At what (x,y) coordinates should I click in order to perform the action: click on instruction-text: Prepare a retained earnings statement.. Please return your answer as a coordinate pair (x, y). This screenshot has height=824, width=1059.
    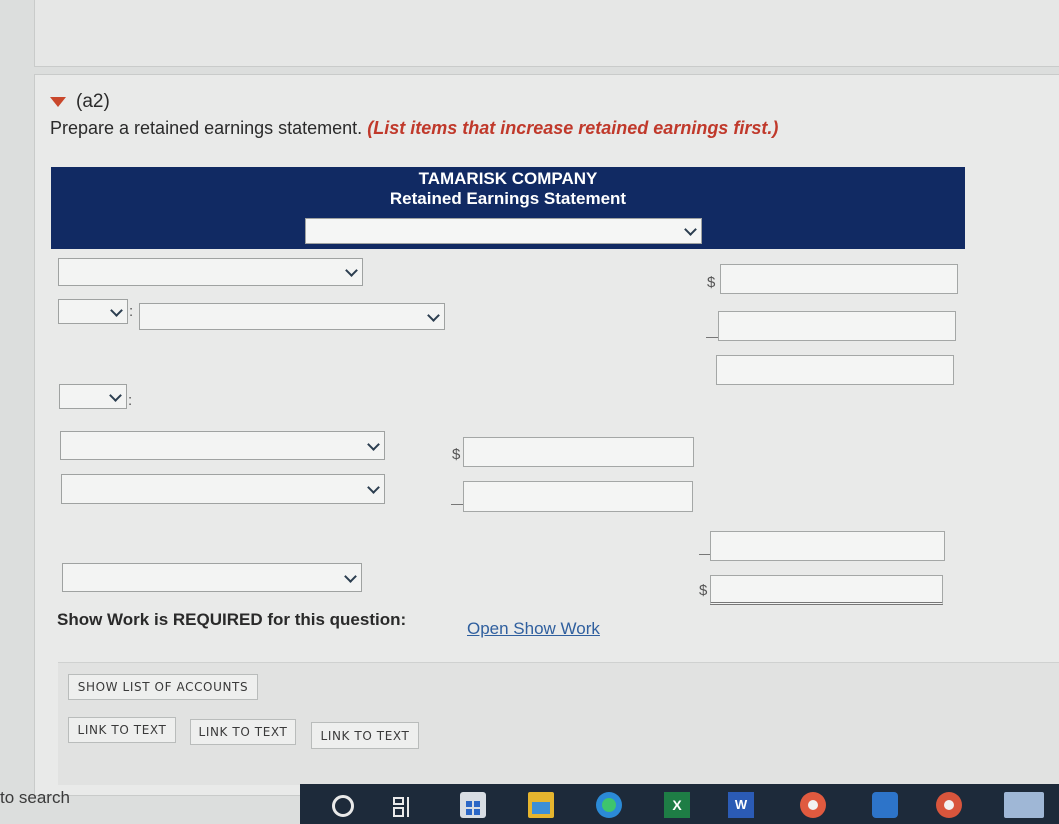
    Looking at the image, I should click on (209, 128).